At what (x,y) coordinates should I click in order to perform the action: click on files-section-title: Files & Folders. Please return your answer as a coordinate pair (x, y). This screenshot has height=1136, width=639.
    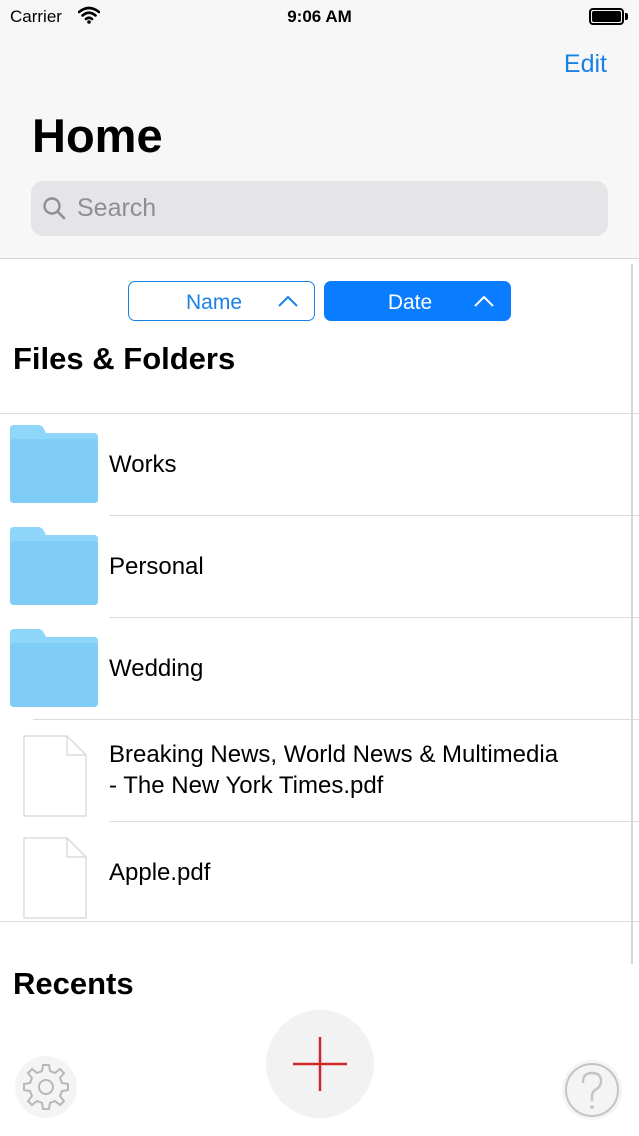
    Looking at the image, I should click on (124, 358).